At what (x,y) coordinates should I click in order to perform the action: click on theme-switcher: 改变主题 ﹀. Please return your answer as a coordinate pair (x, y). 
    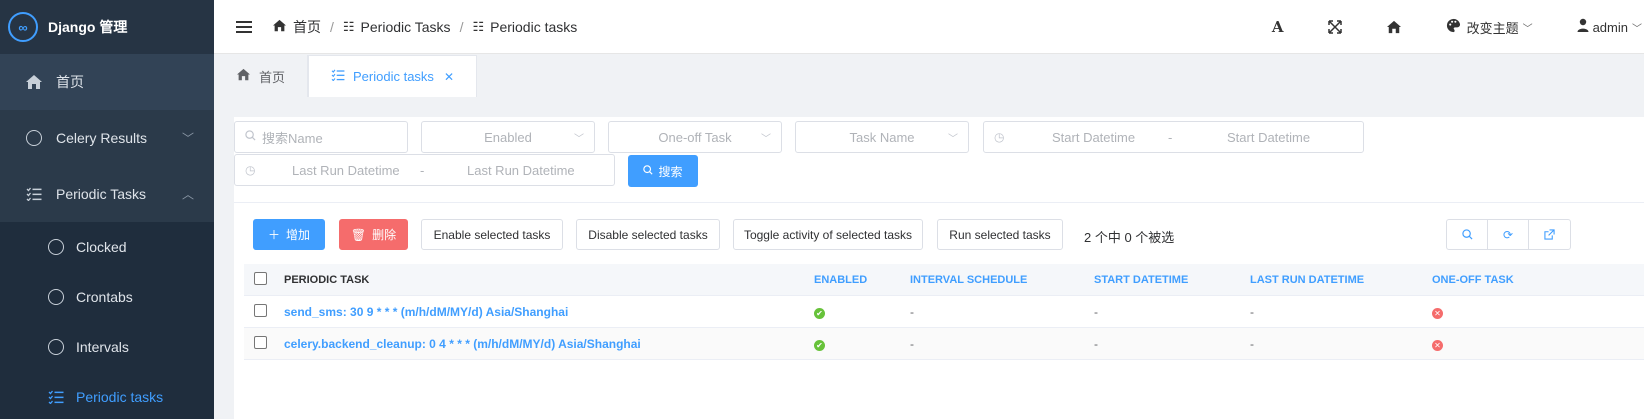
    Looking at the image, I should click on (1489, 27).